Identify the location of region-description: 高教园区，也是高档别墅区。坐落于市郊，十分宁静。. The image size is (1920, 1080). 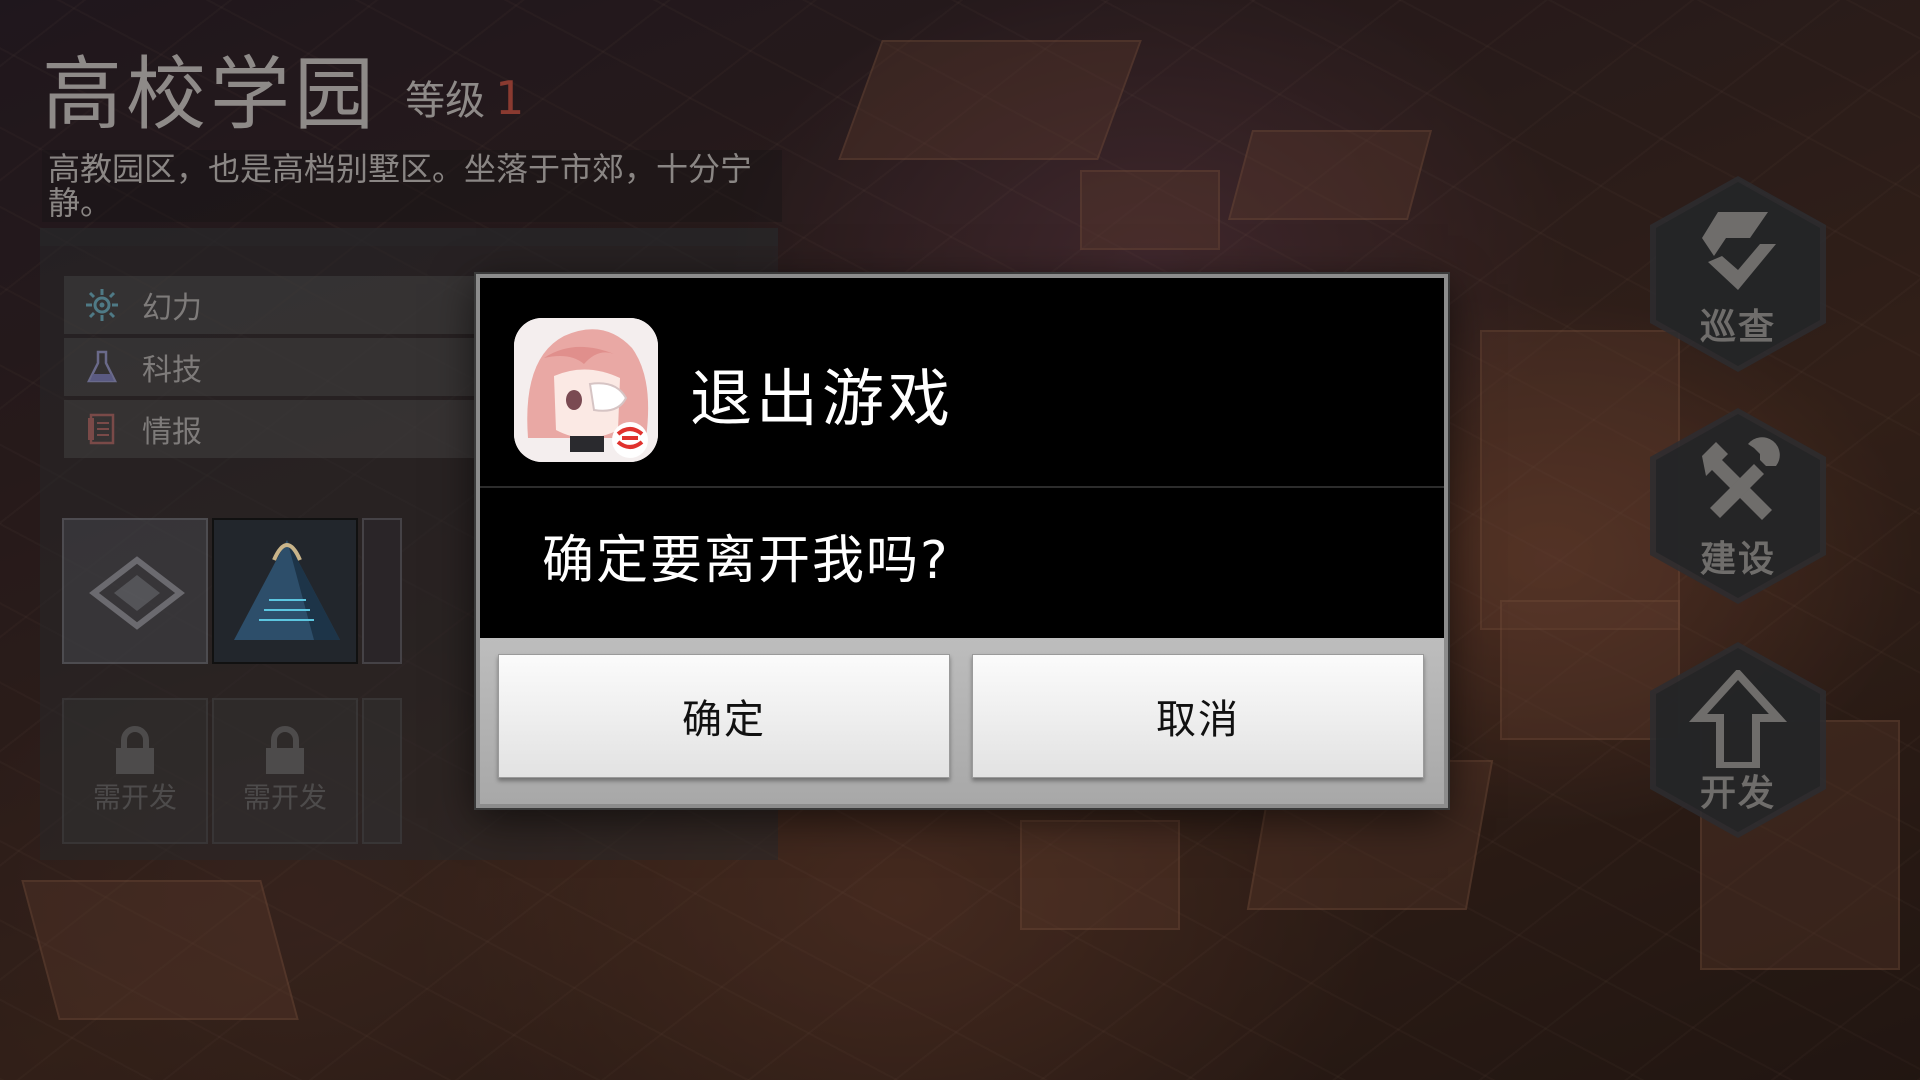
(412, 186).